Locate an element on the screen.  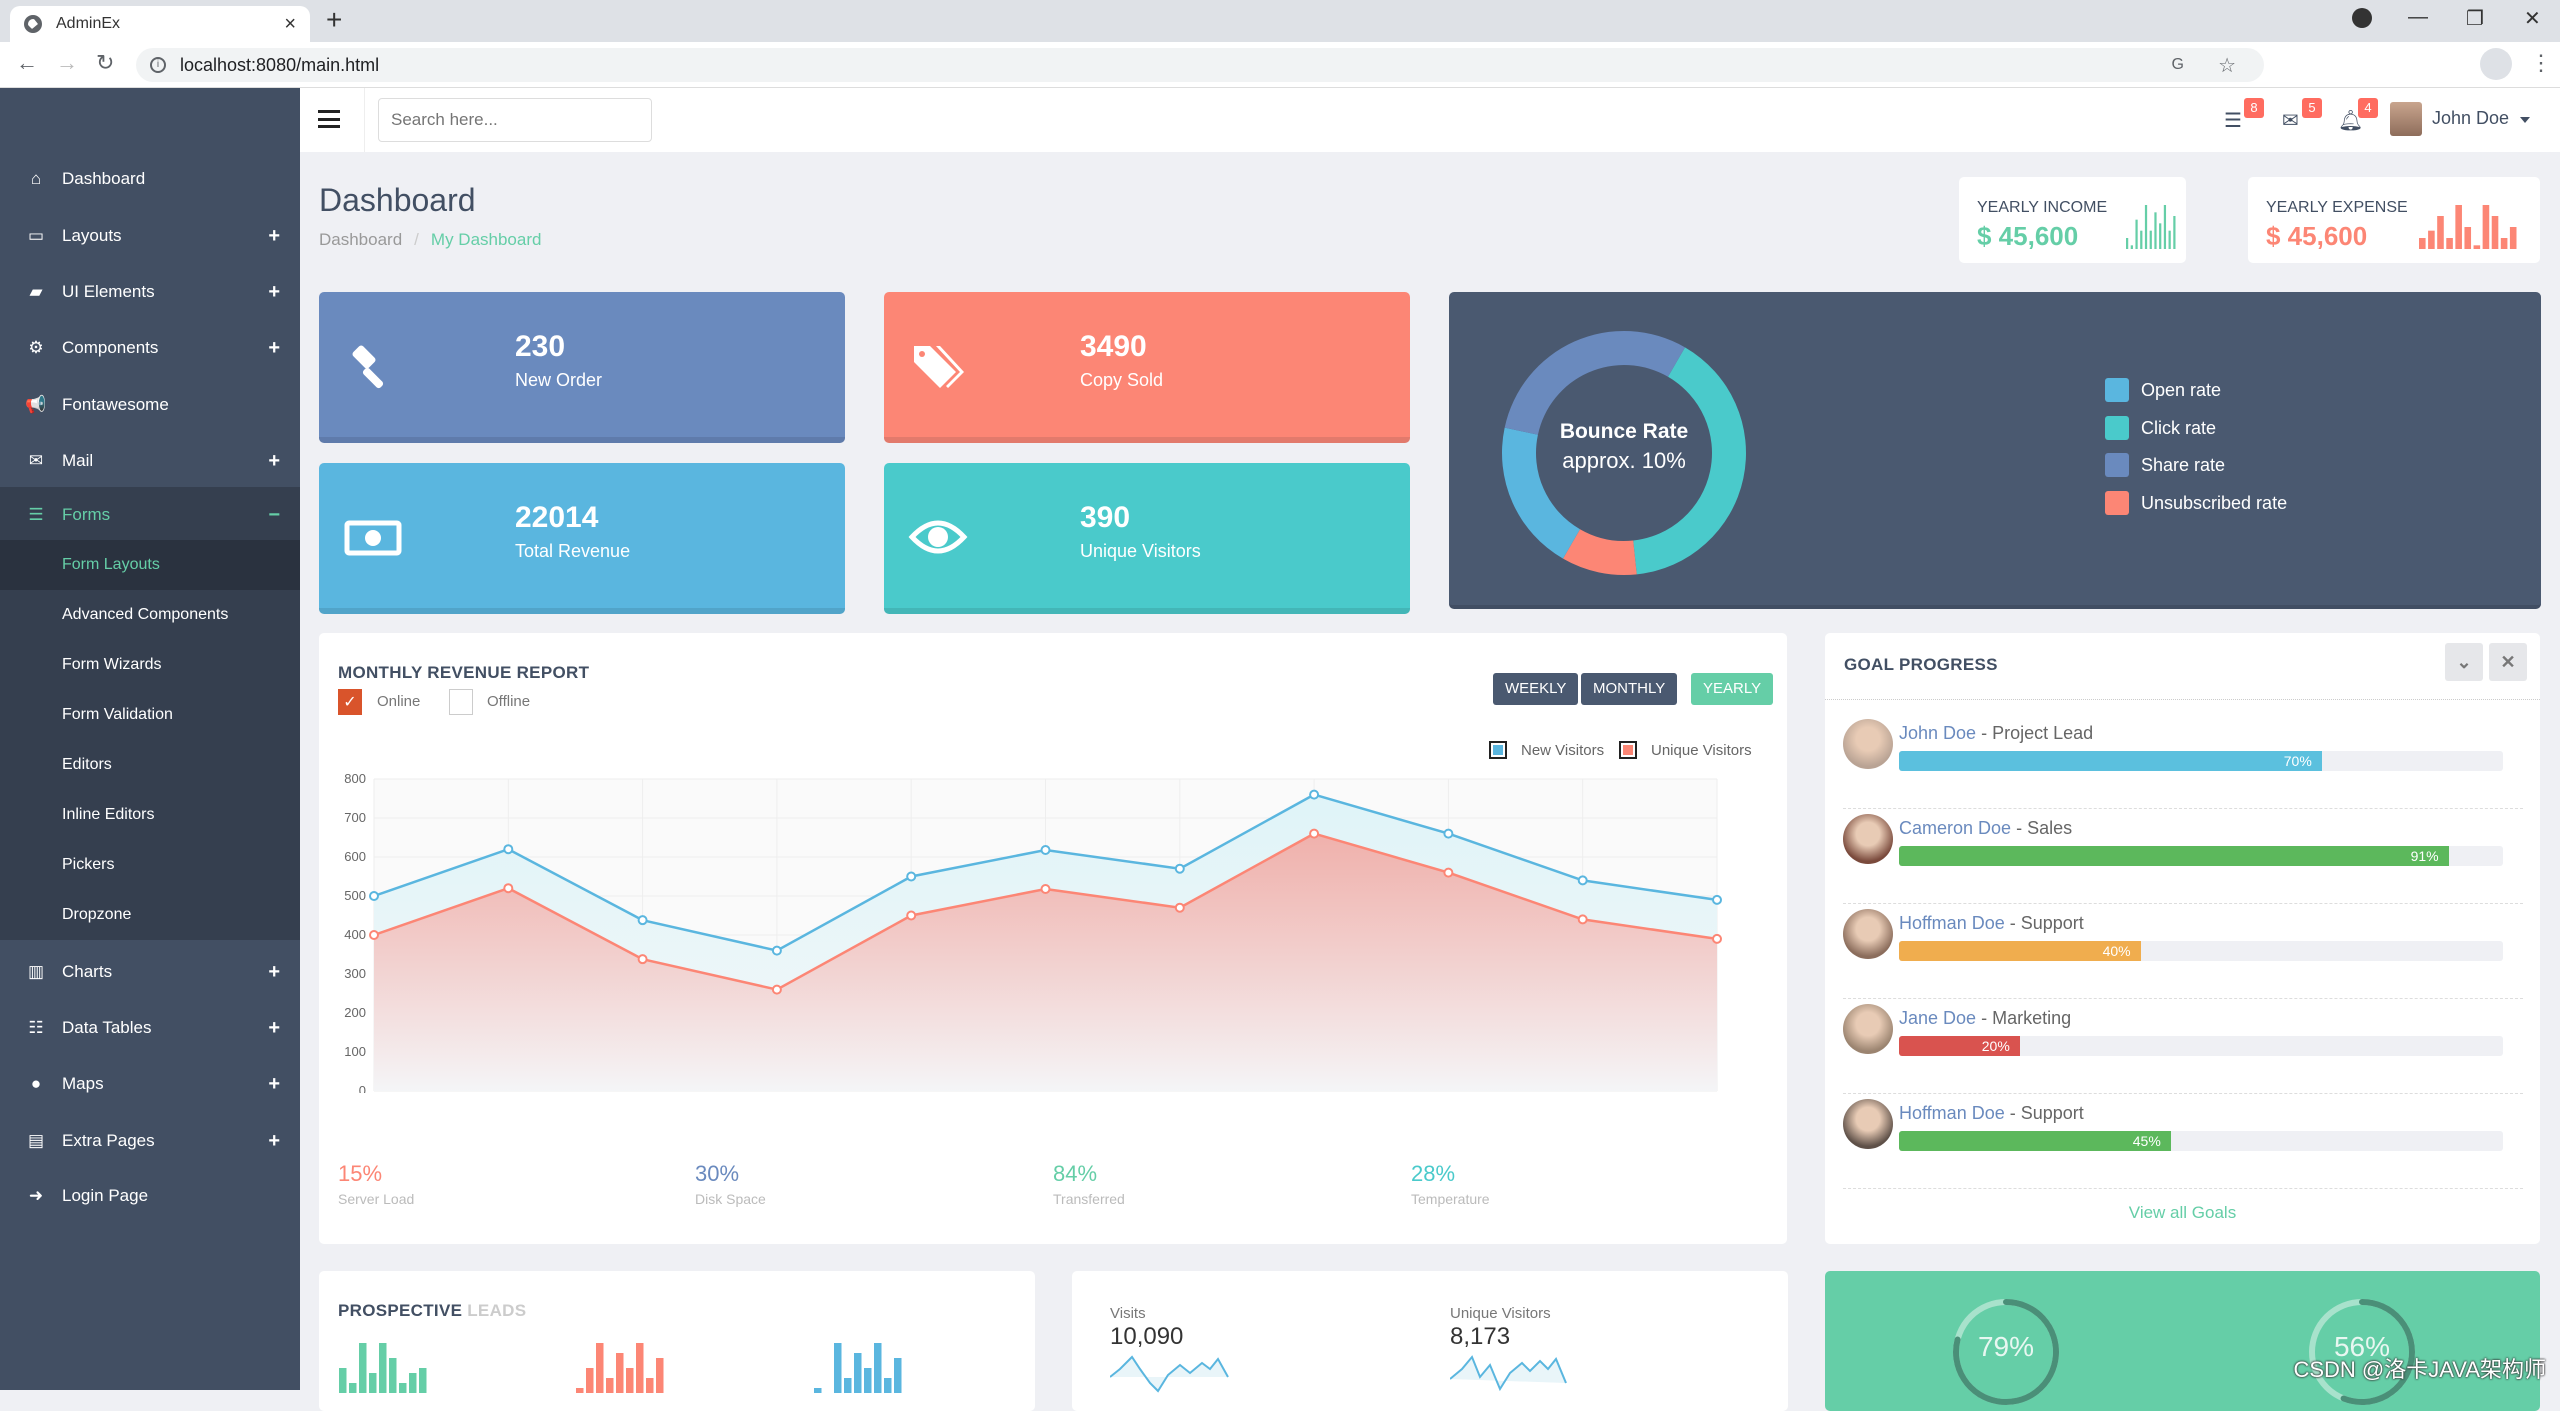
person-name-link: John Doe is located at coordinates (1937, 733).